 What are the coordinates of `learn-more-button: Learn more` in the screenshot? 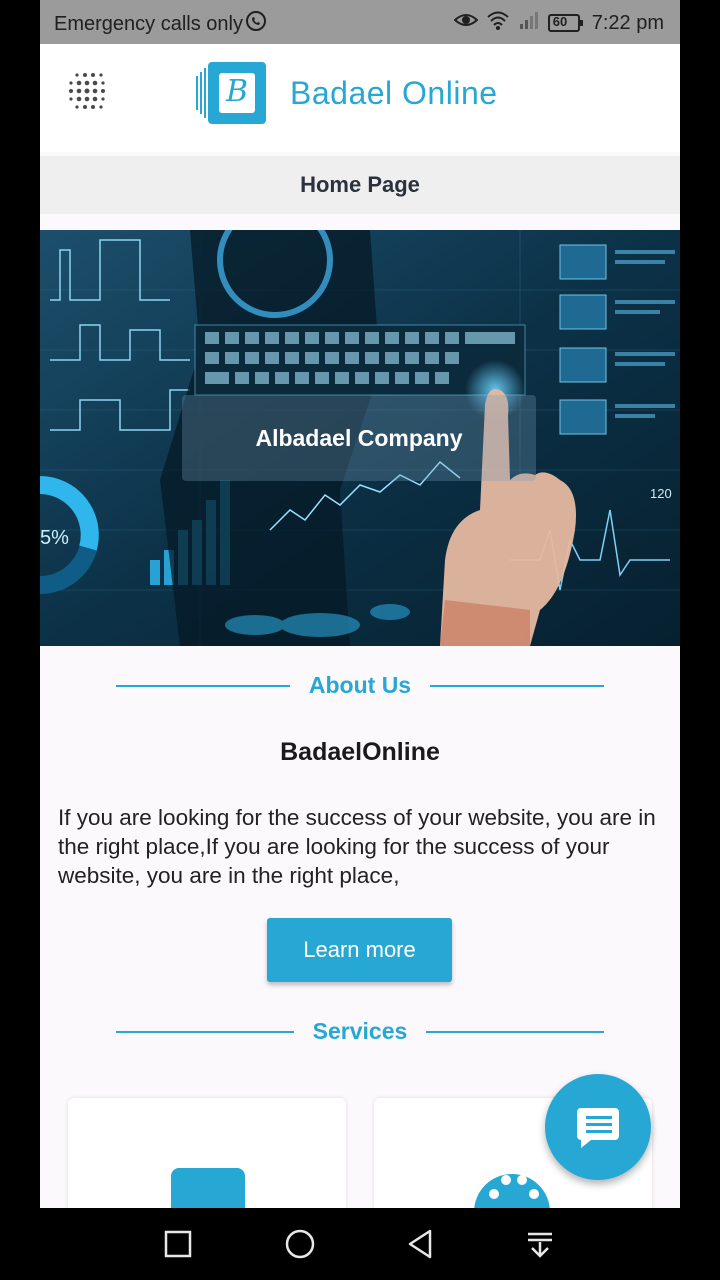 It's located at (359, 950).